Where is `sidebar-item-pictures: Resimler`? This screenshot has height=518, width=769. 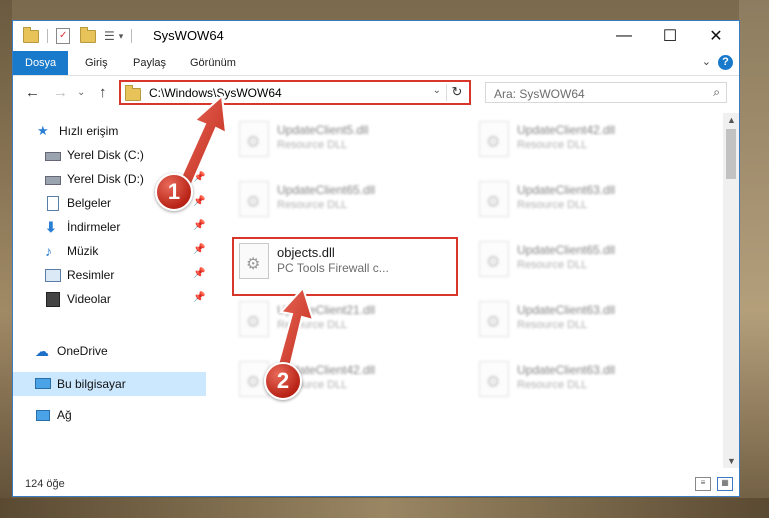
sidebar-item-pictures: Resimler is located at coordinates (79, 275).